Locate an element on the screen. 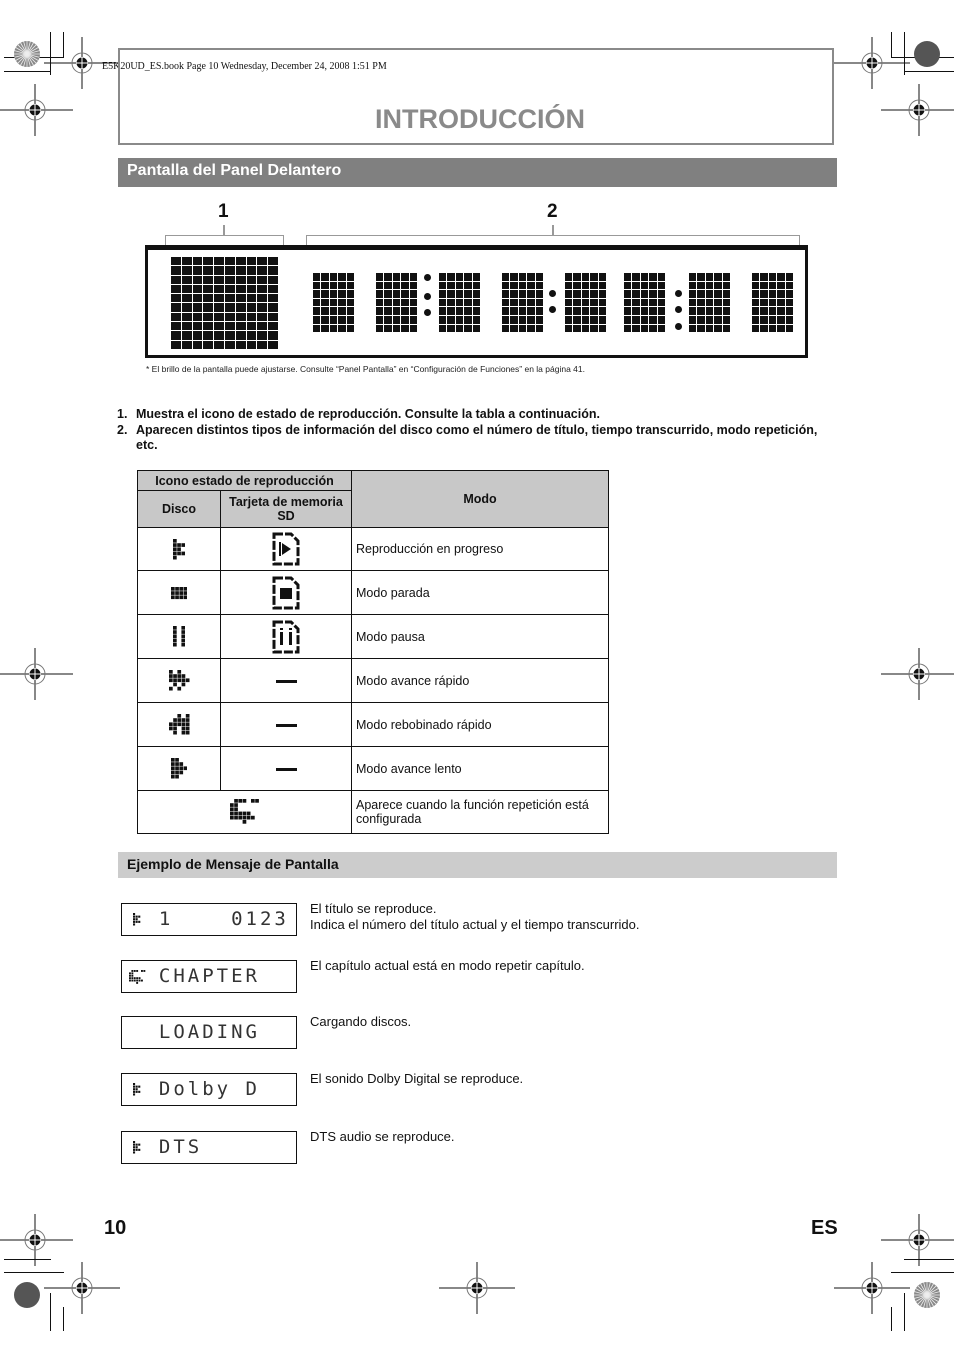 The height and width of the screenshot is (1351, 954). play-icon is located at coordinates (137, 1089).